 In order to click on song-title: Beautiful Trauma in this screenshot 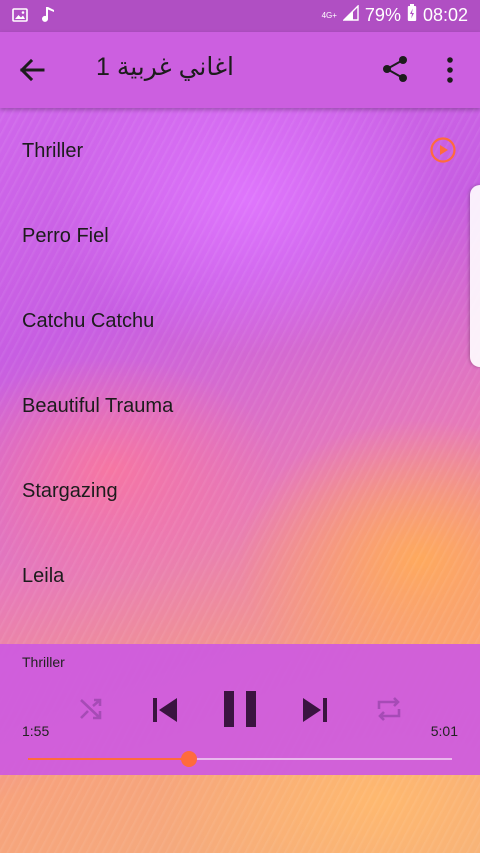, I will do `click(98, 406)`.